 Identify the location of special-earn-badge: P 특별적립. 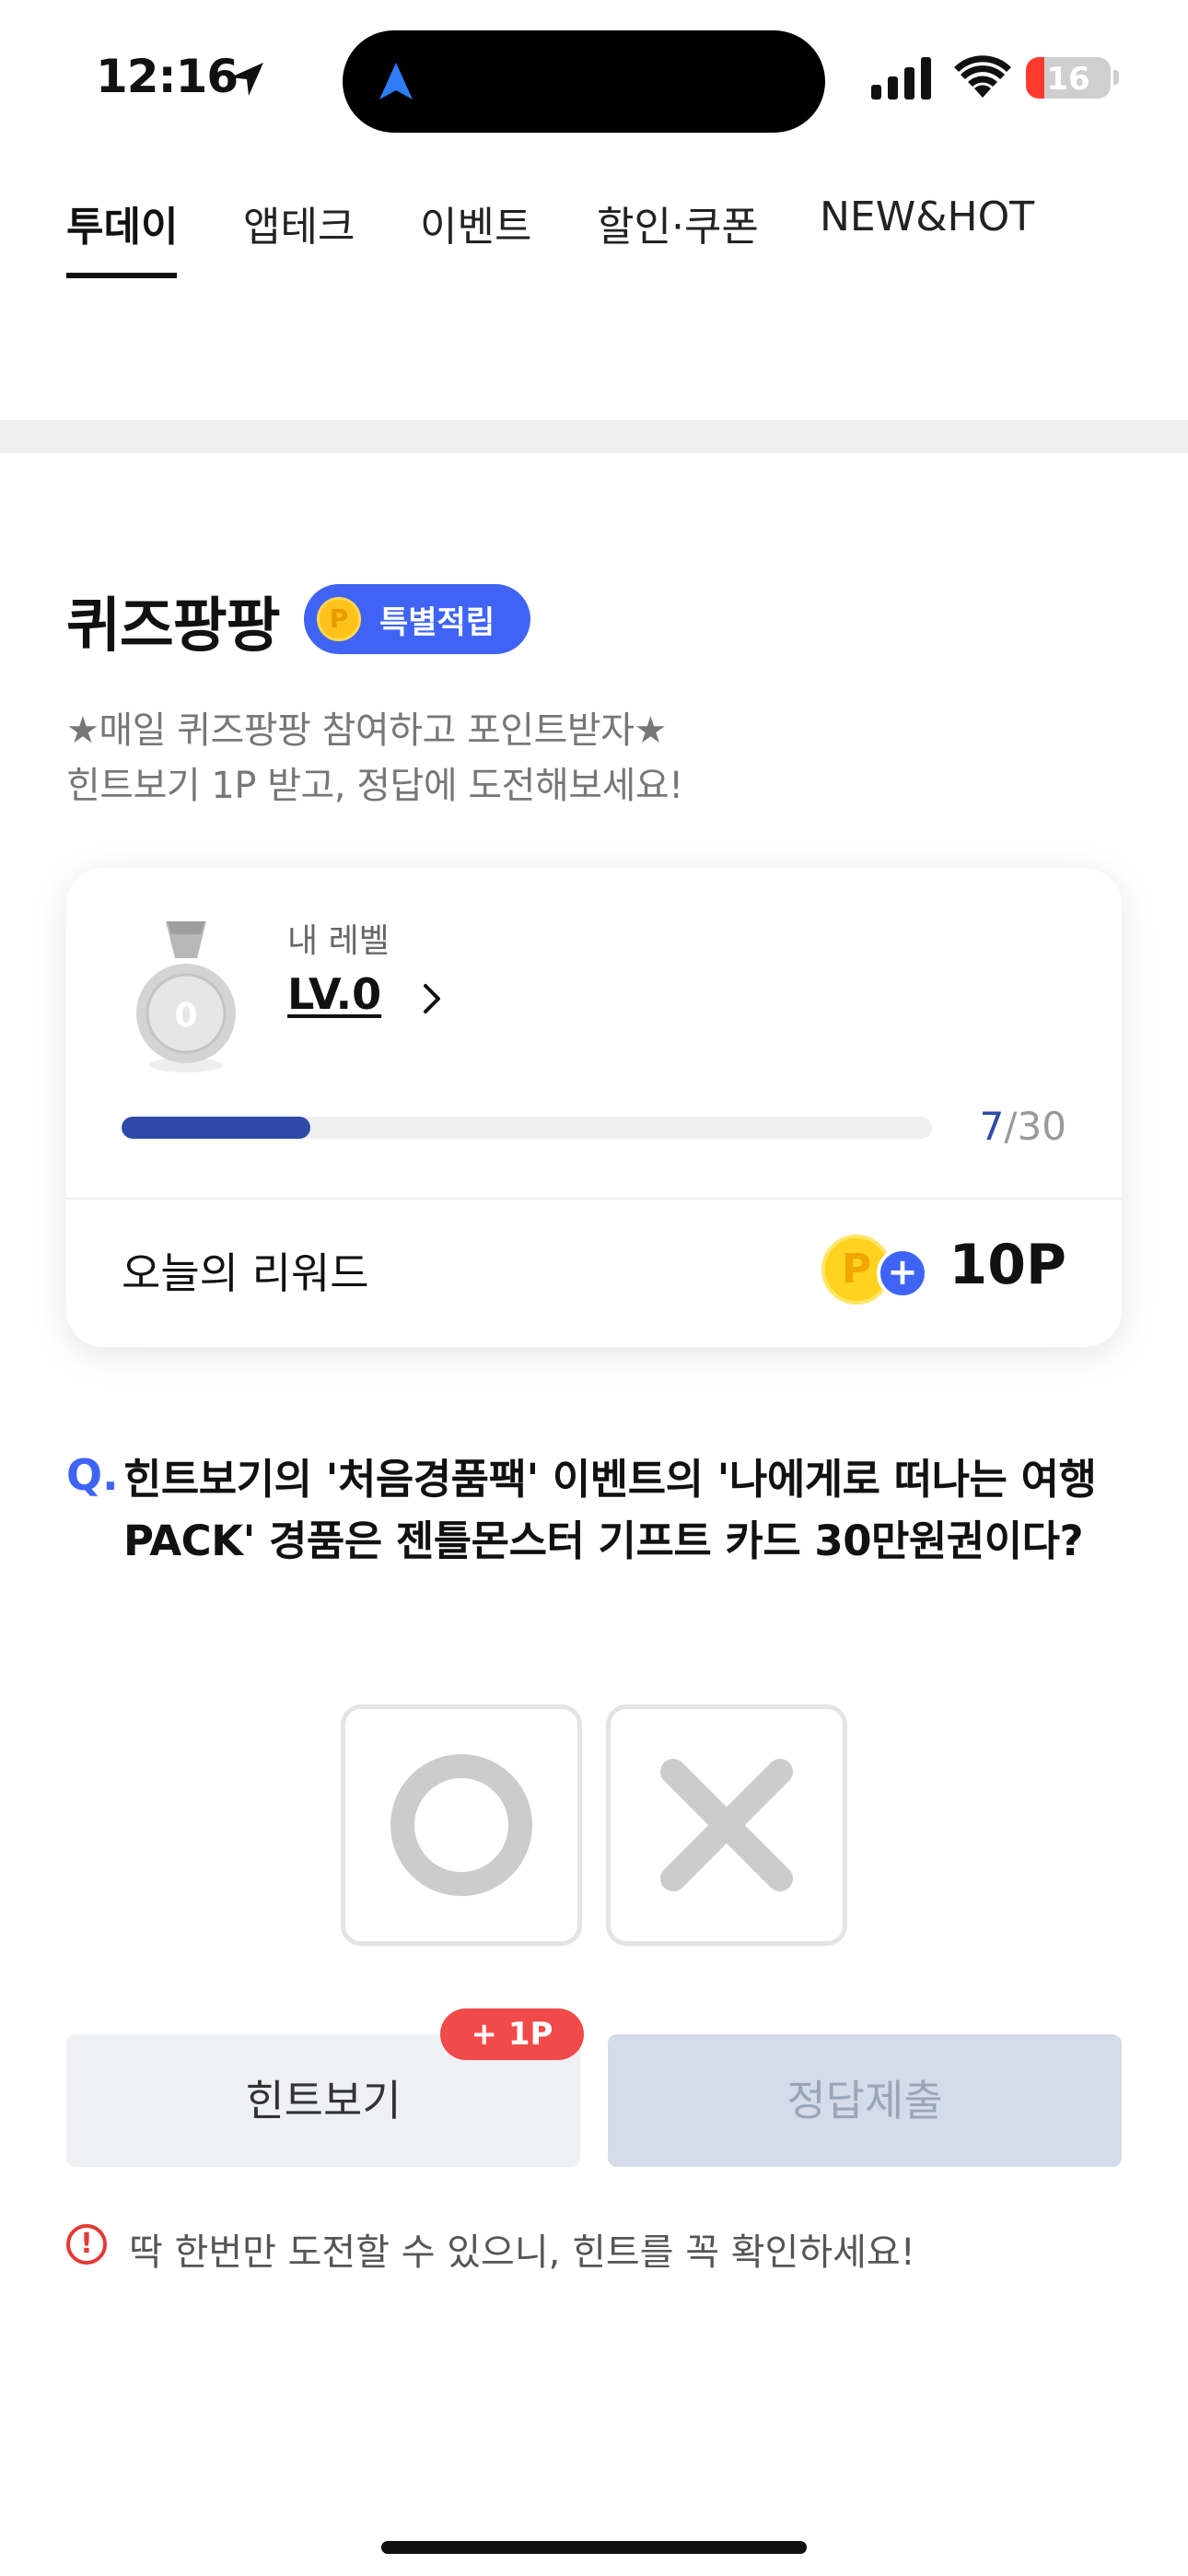
(417, 619).